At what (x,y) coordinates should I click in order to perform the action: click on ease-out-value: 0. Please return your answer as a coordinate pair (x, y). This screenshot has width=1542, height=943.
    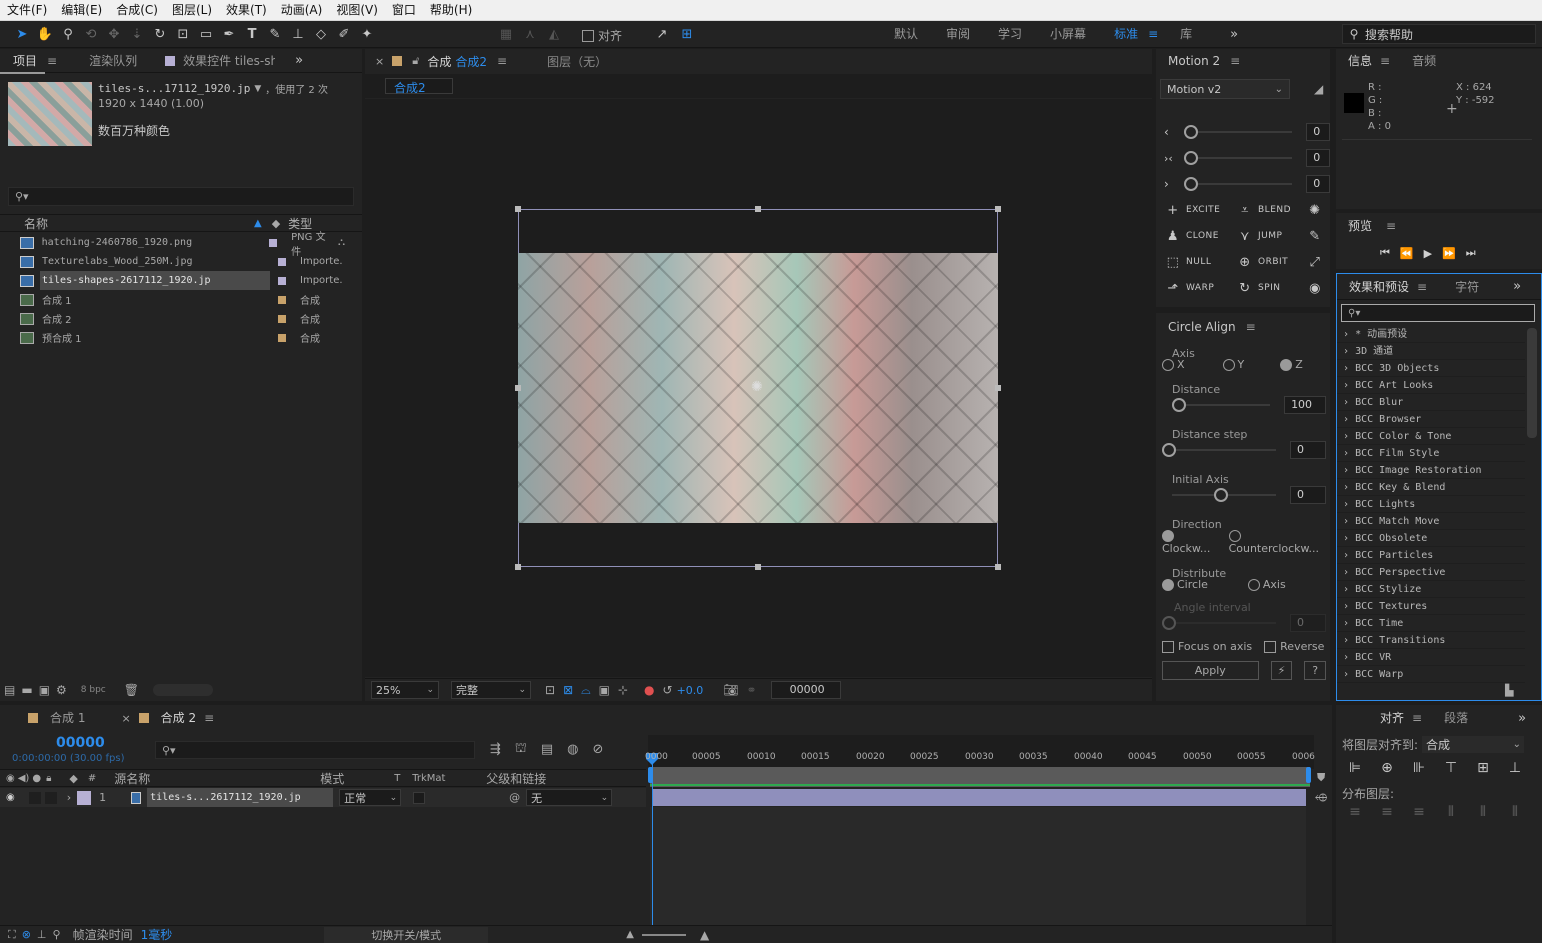
    Looking at the image, I should click on (1318, 184).